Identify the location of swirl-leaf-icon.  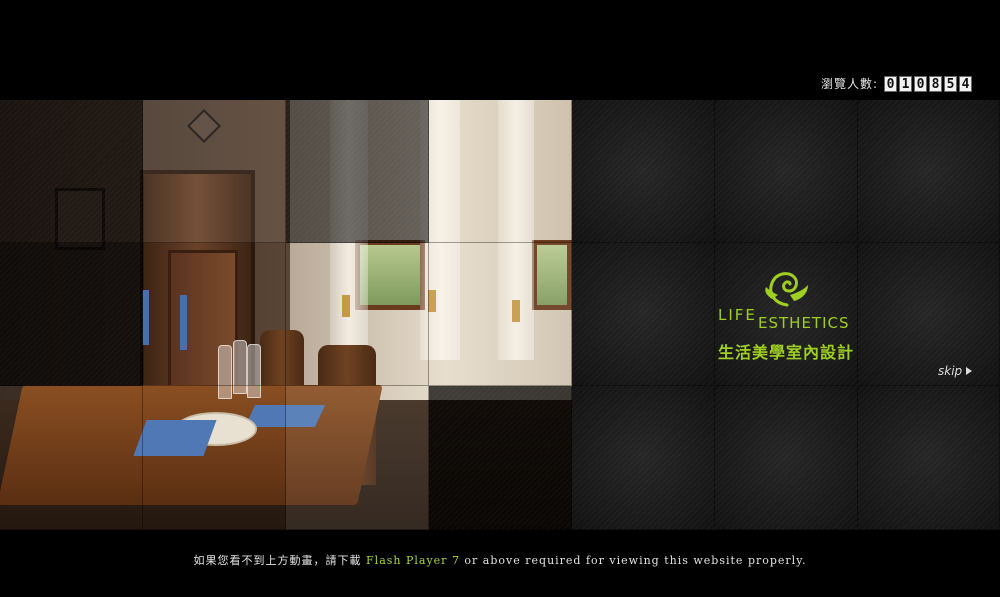
(786, 289).